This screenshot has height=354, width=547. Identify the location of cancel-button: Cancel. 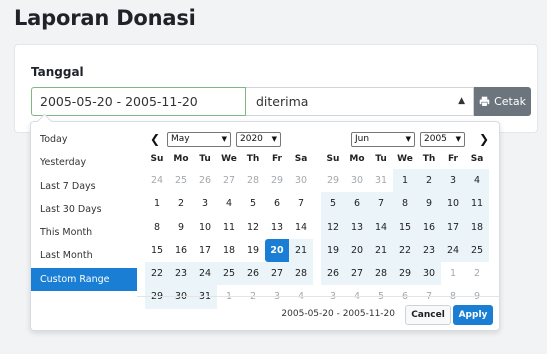
(428, 315).